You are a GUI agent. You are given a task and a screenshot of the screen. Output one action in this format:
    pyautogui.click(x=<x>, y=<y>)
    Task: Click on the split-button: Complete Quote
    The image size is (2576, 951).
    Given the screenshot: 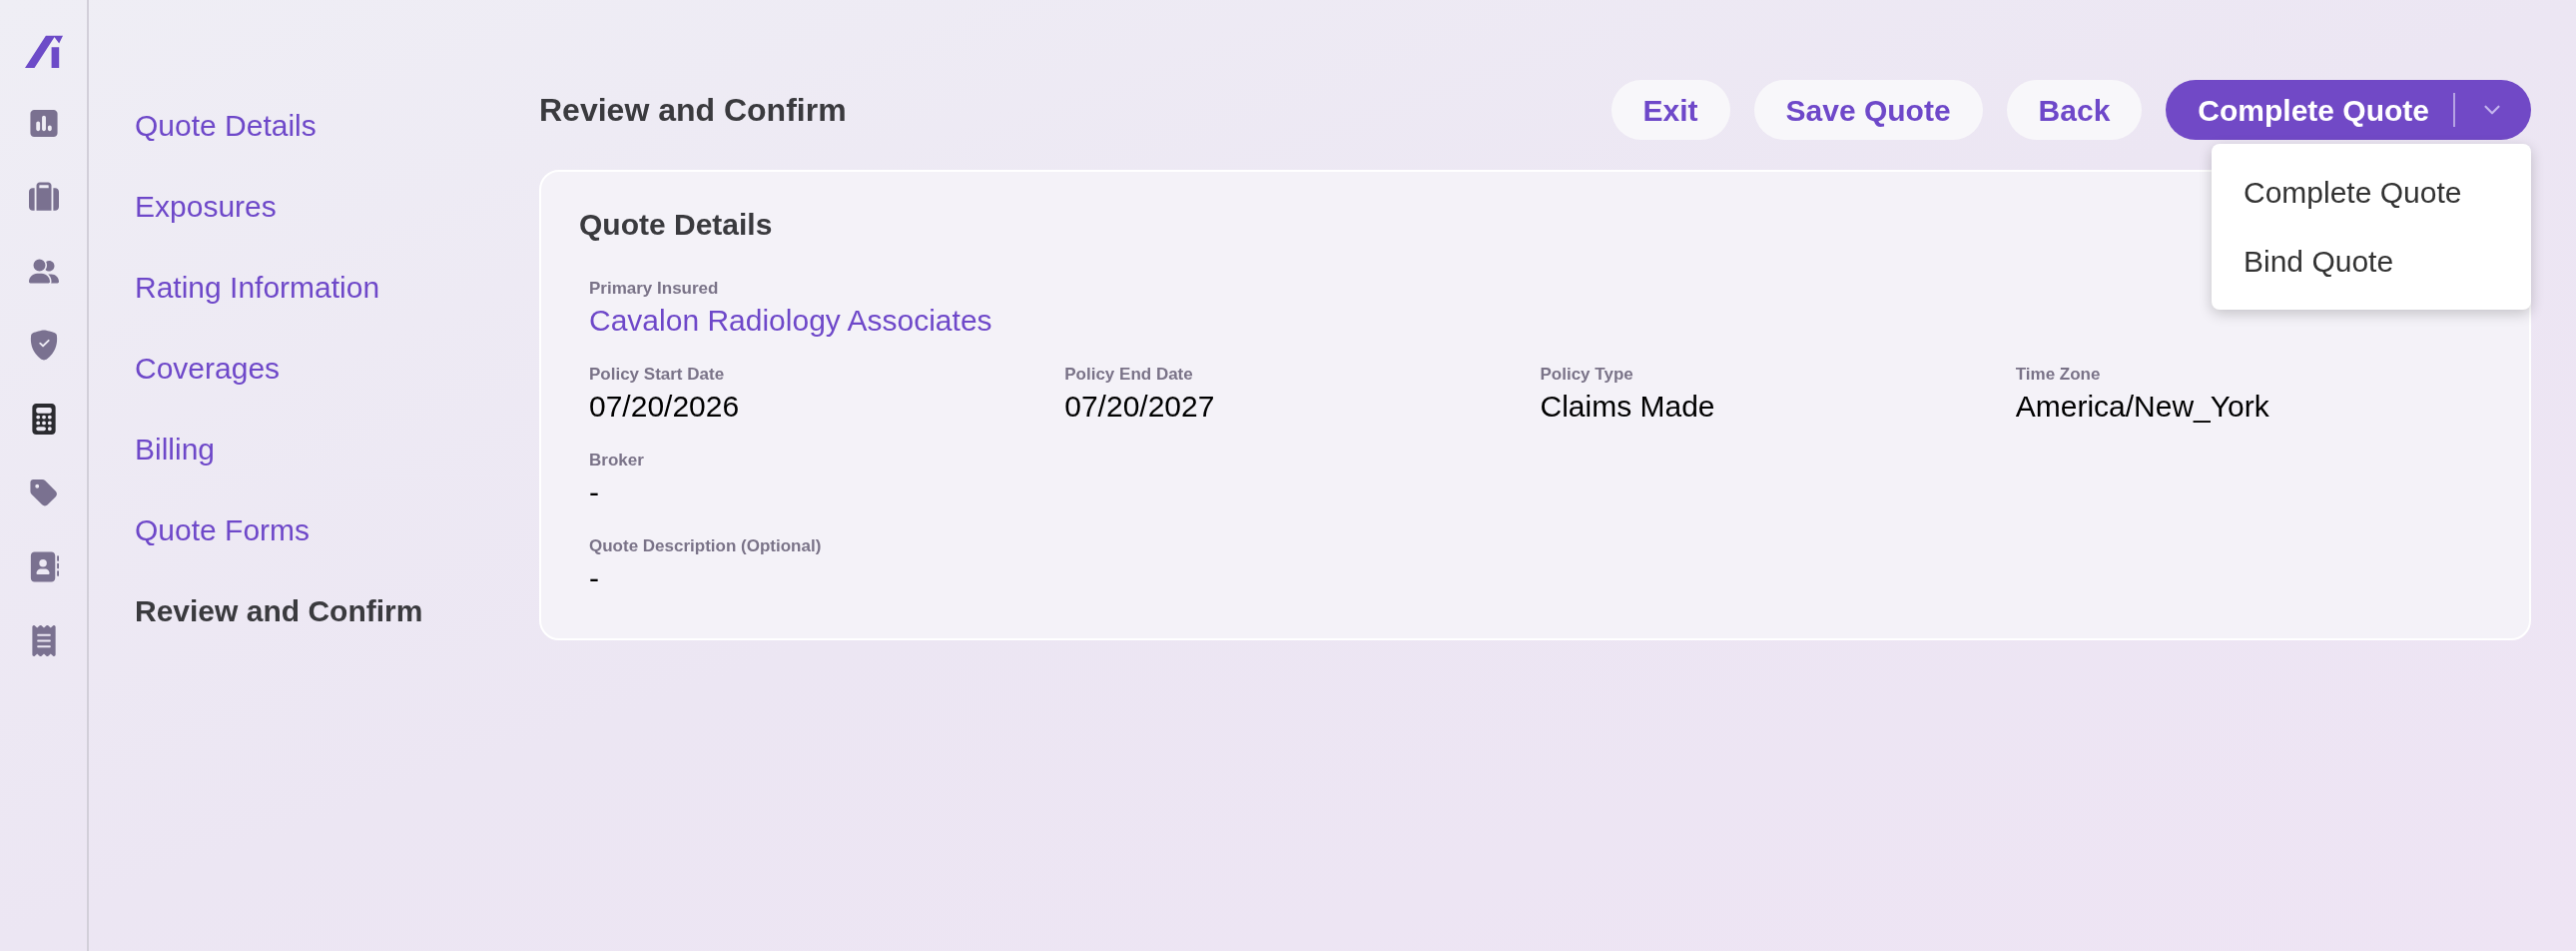 What is the action you would take?
    pyautogui.click(x=2348, y=110)
    